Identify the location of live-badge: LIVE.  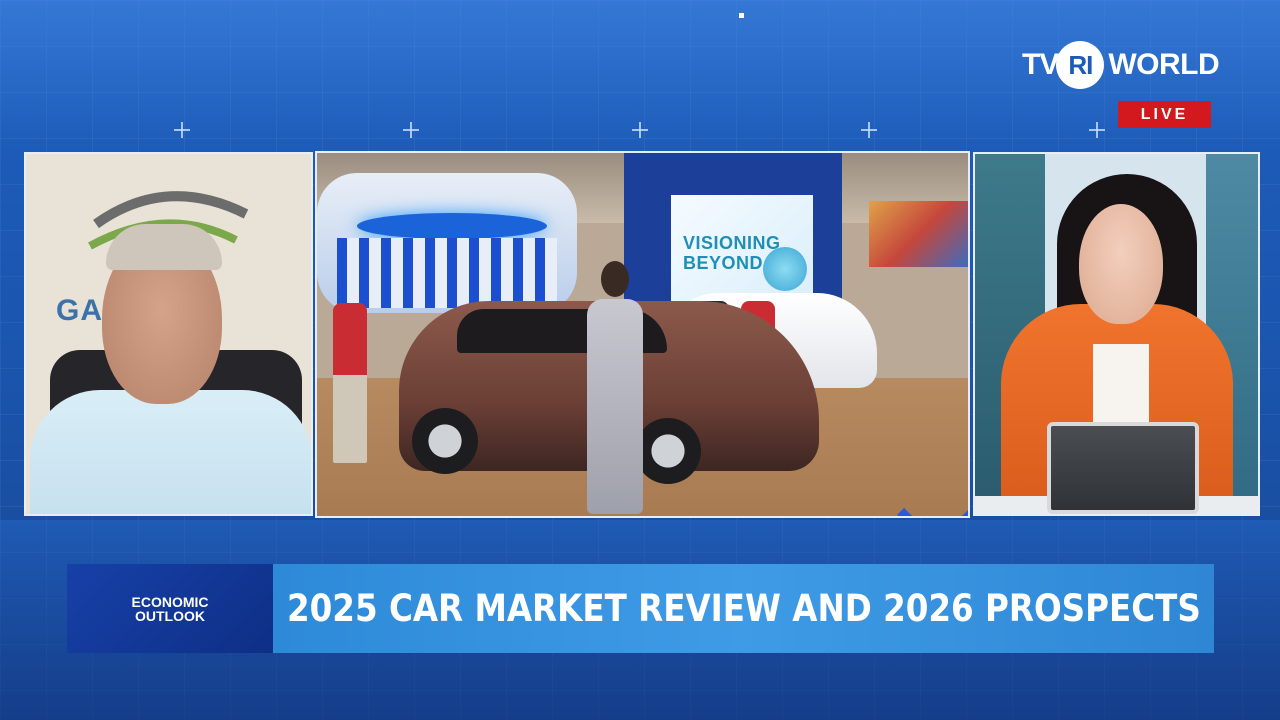
(1164, 114).